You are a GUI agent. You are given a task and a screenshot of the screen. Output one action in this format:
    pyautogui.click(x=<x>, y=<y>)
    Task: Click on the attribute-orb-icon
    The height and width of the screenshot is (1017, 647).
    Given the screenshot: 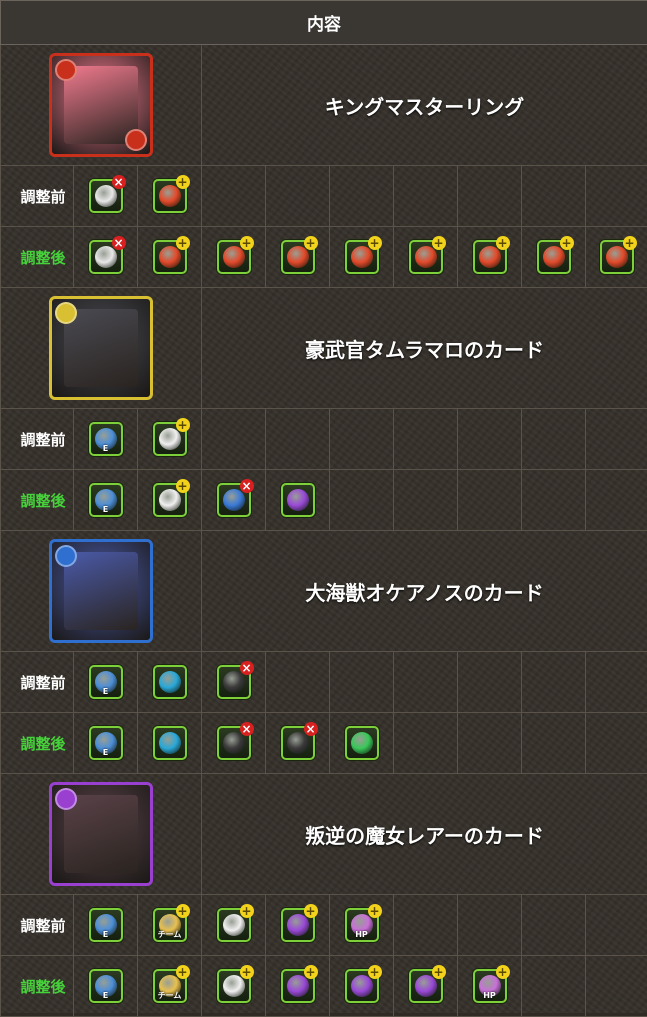 What is the action you would take?
    pyautogui.click(x=66, y=556)
    